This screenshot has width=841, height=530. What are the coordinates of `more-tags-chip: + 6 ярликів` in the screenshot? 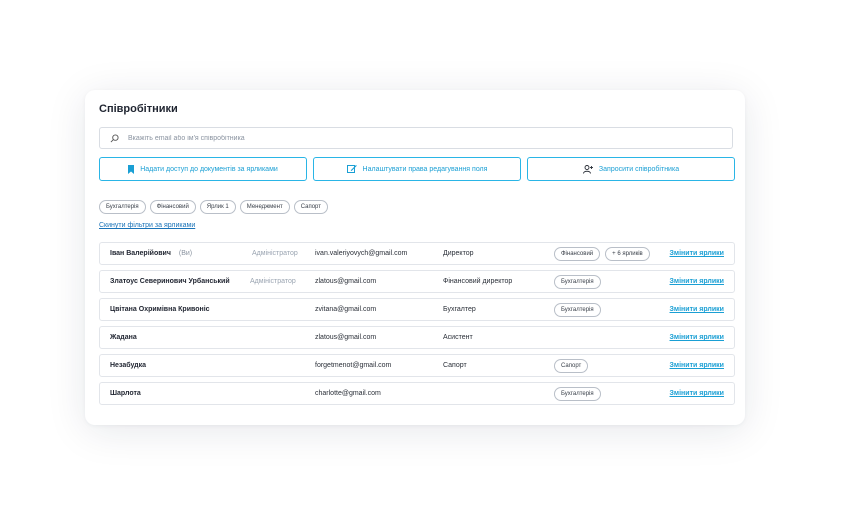 It's located at (627, 253).